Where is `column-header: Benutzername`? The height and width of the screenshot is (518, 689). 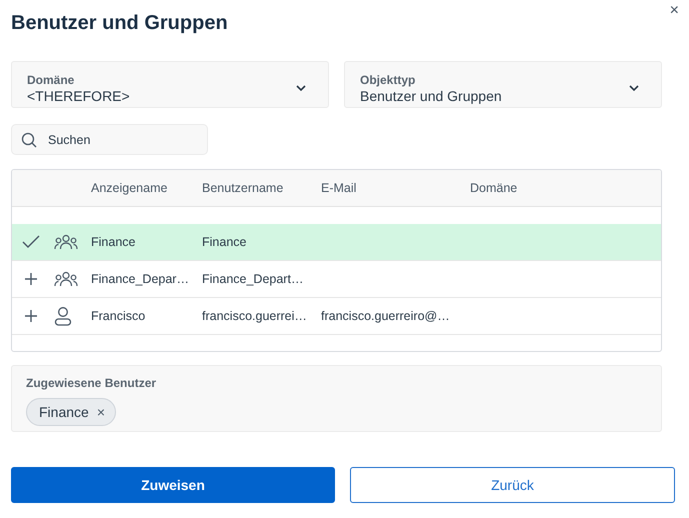
column-header: Benutzername is located at coordinates (243, 188).